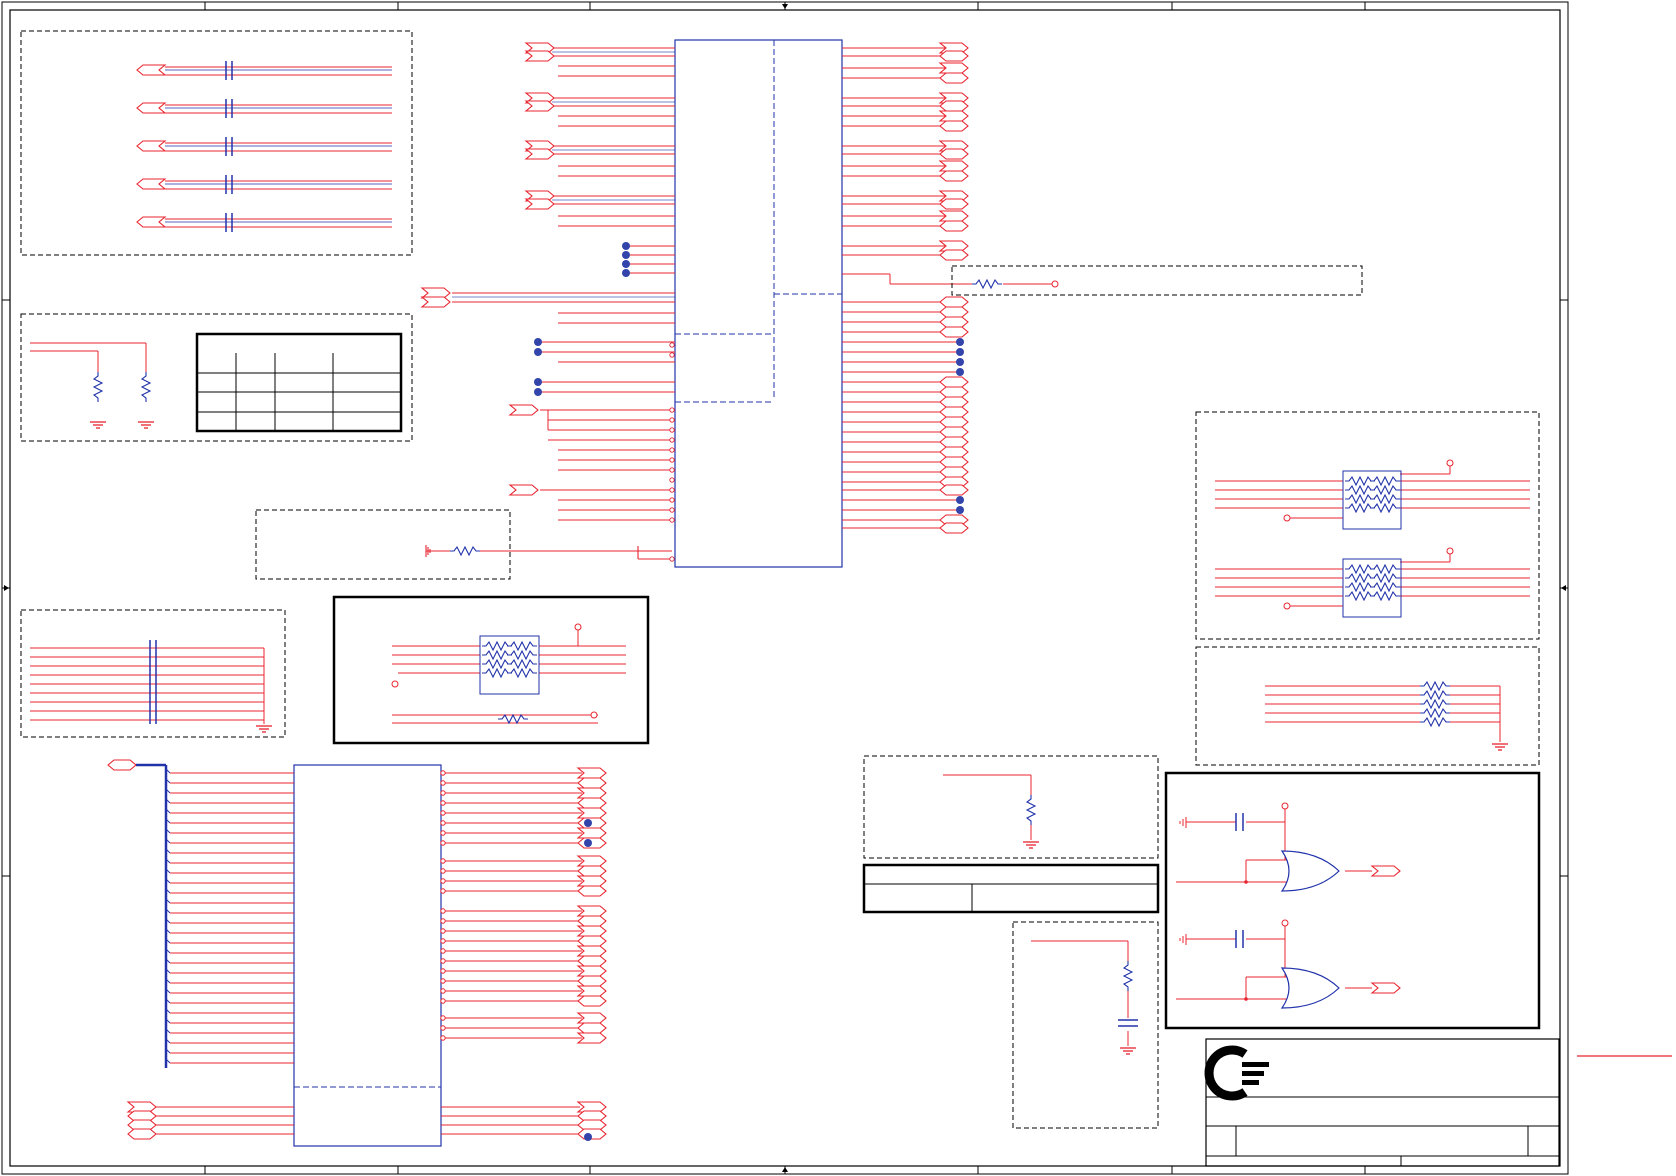  I want to click on decoupling-capacitor-block, so click(153, 673).